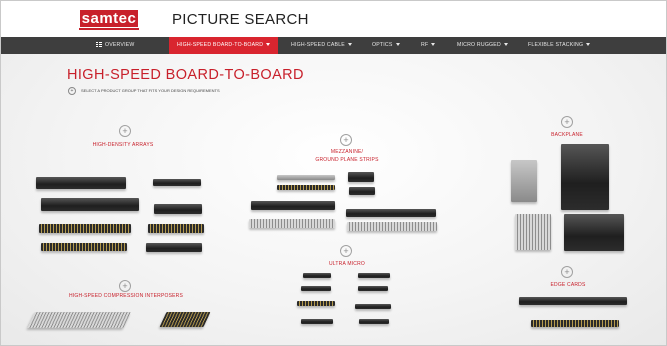 The image size is (667, 346). What do you see at coordinates (72, 91) in the screenshot?
I see `plus-circle-icon: +` at bounding box center [72, 91].